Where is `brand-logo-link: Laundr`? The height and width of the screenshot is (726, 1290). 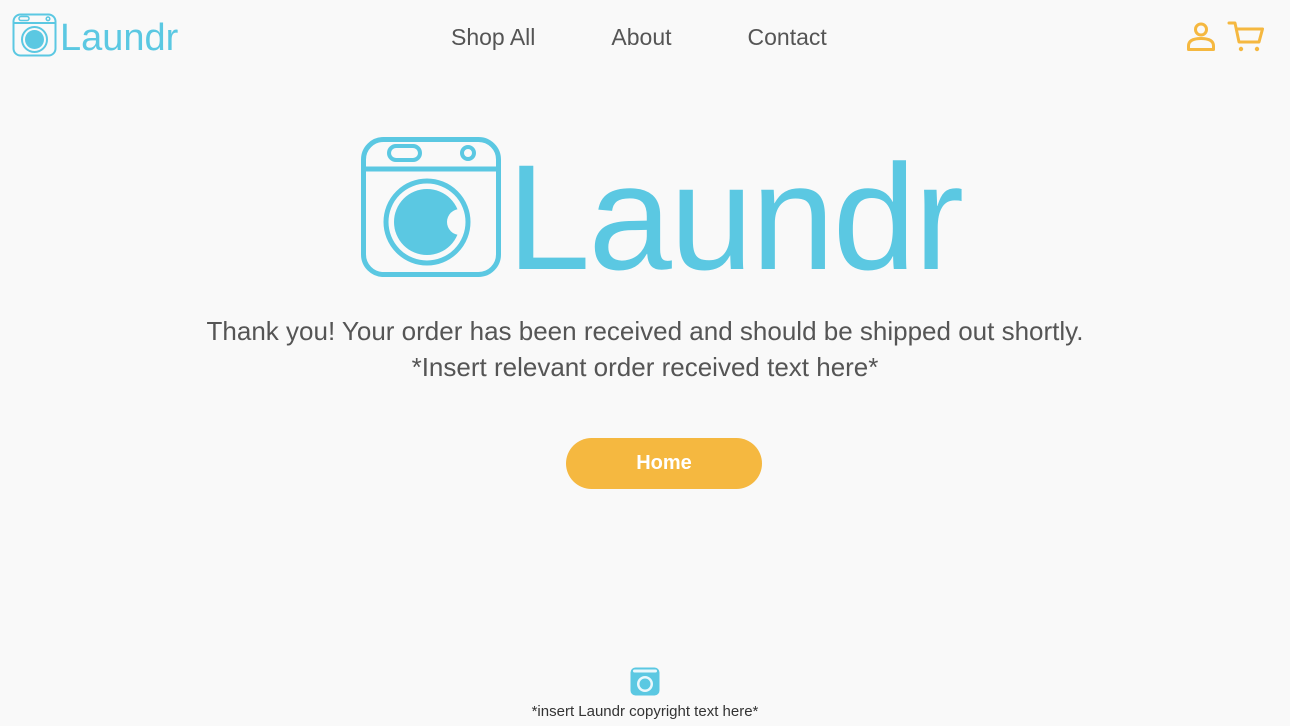
brand-logo-link: Laundr is located at coordinates (95, 37).